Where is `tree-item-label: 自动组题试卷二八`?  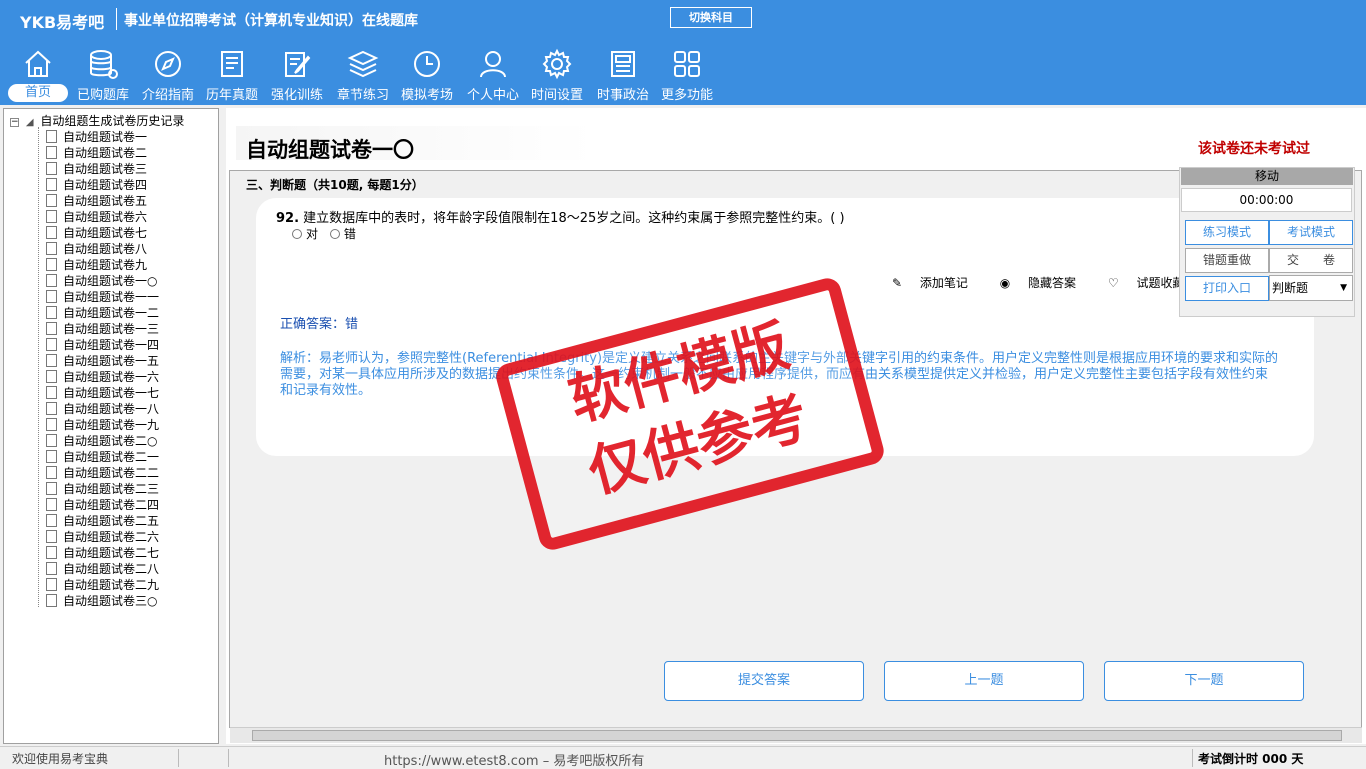 tree-item-label: 自动组题试卷二八 is located at coordinates (111, 569).